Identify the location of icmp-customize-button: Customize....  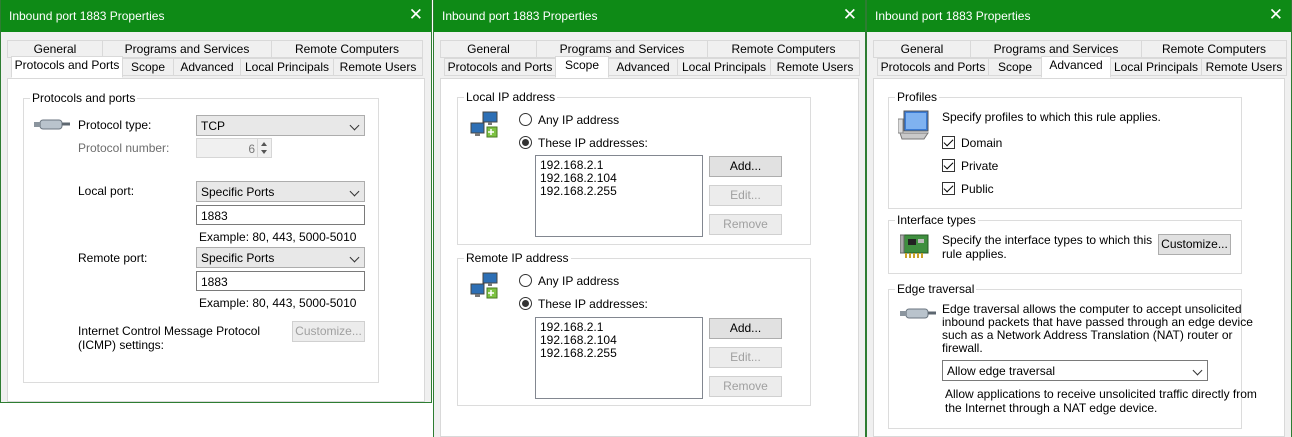
(328, 331).